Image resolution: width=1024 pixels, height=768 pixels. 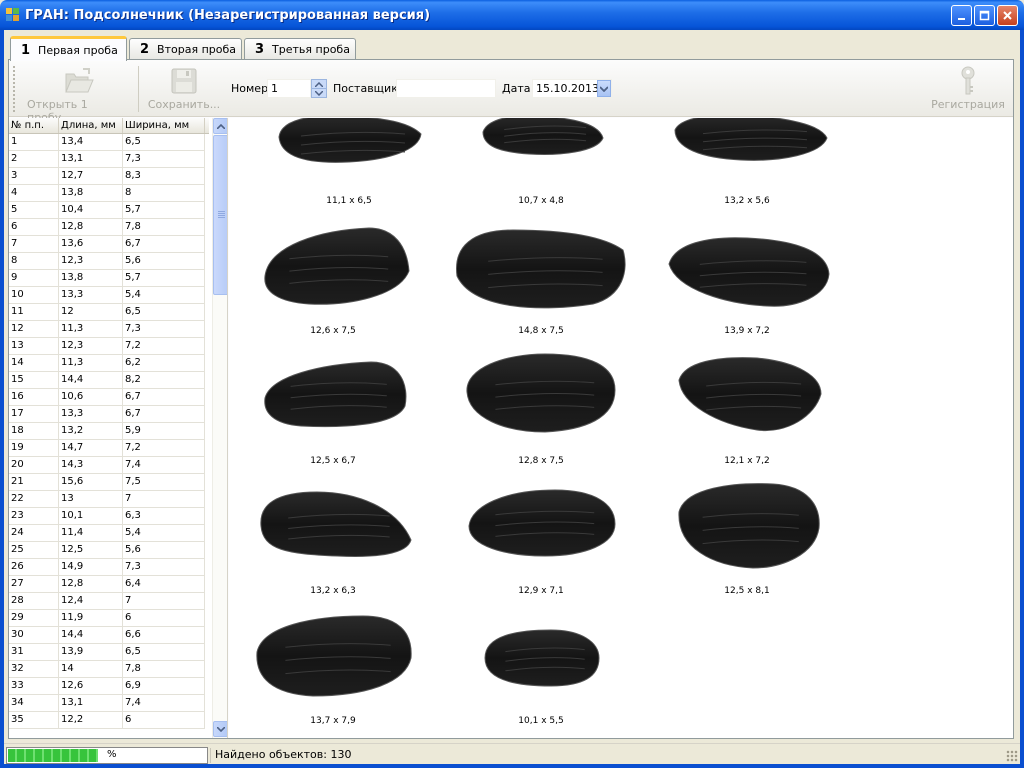 I want to click on column-header-index: № п.п., so click(x=34, y=125).